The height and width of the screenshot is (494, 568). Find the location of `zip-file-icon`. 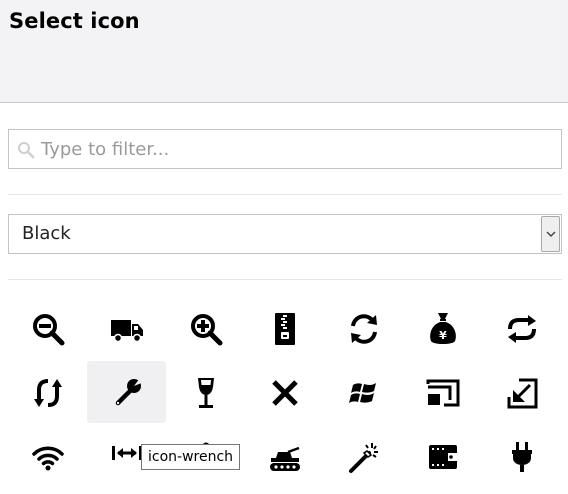

zip-file-icon is located at coordinates (285, 329).